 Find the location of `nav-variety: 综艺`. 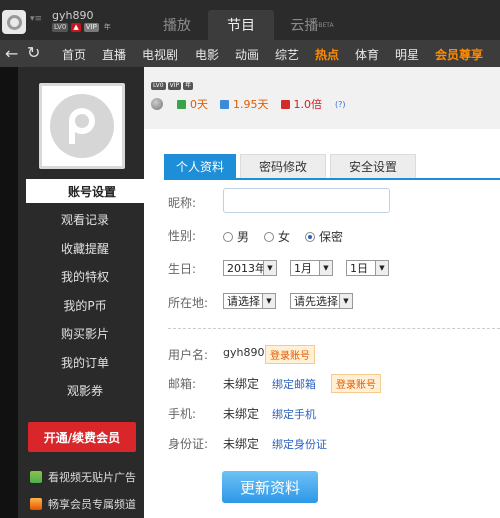

nav-variety: 综艺 is located at coordinates (287, 54).